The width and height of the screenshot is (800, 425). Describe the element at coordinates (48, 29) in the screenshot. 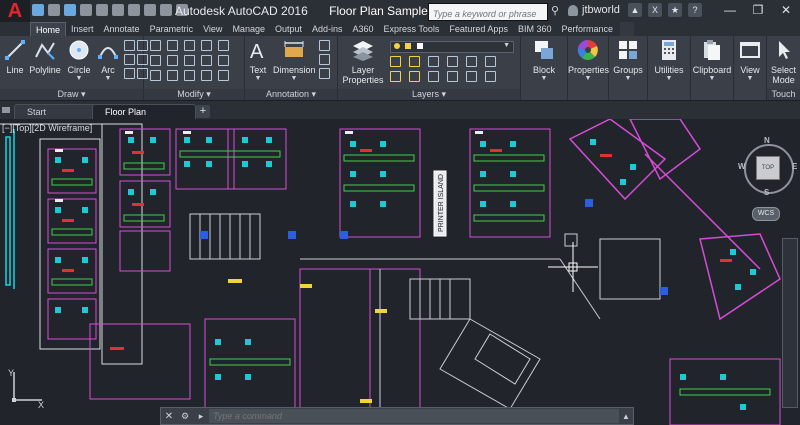

I see `tab-home: Home` at that location.